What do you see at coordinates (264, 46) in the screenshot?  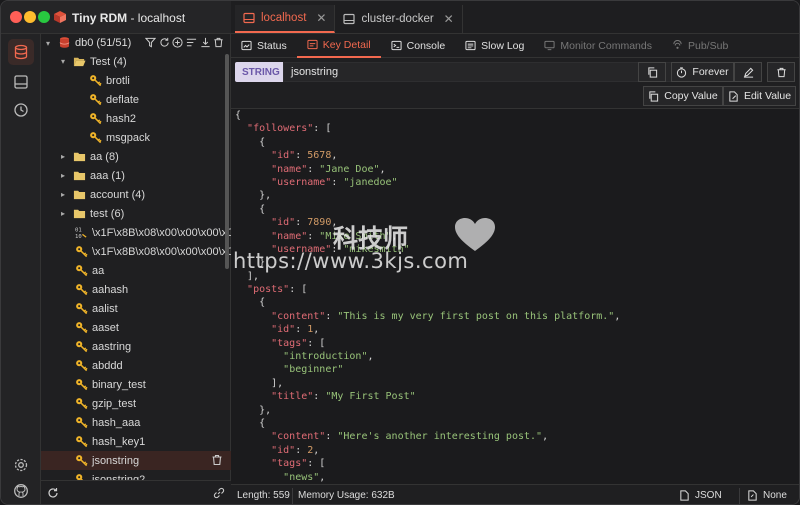 I see `subtab-status: Status` at bounding box center [264, 46].